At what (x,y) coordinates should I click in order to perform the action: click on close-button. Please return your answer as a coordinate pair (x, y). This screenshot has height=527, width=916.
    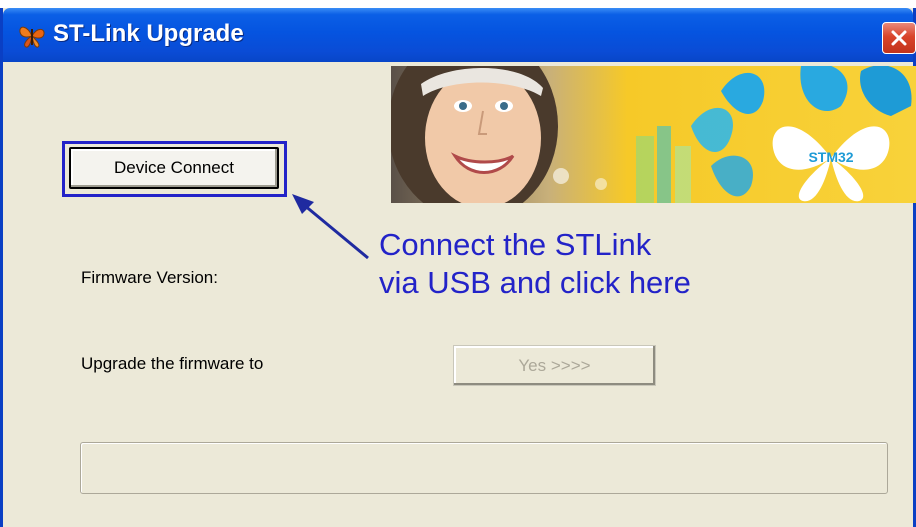
    Looking at the image, I should click on (899, 38).